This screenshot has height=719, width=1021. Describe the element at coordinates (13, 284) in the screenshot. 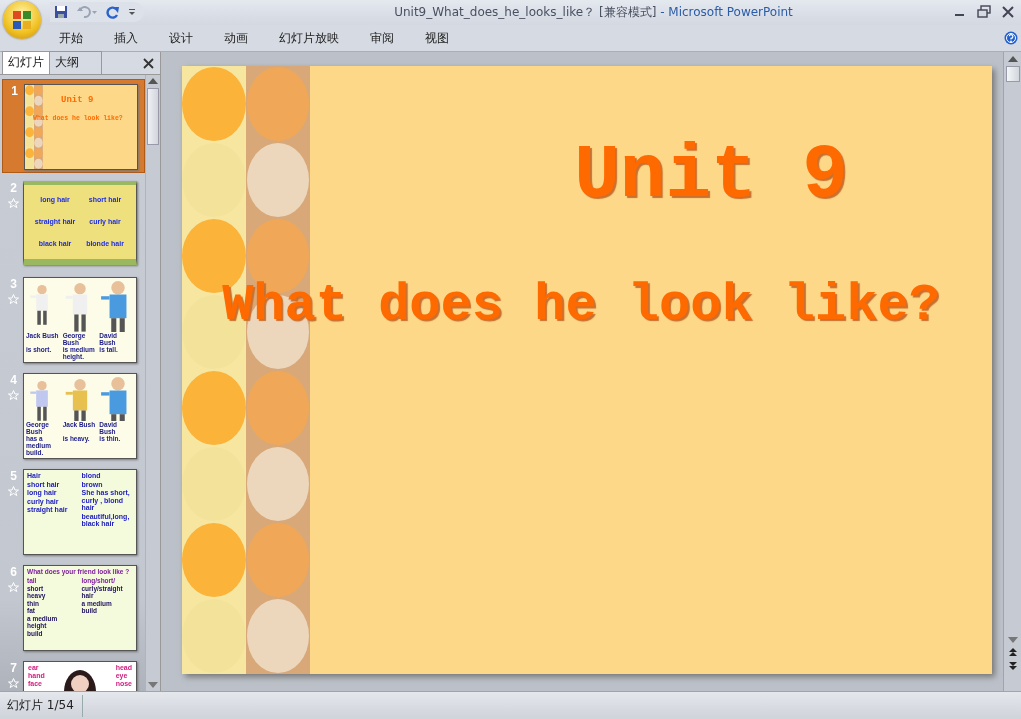

I see `slide-number: 3` at that location.